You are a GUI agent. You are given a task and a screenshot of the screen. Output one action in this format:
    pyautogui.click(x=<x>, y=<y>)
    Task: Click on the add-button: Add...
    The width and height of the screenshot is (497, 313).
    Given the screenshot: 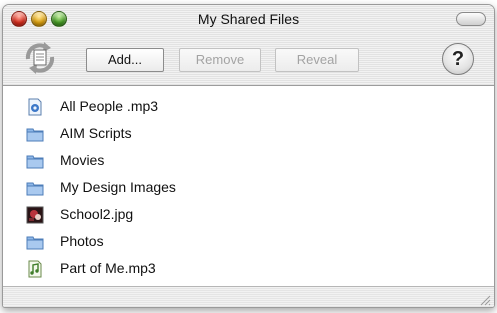 What is the action you would take?
    pyautogui.click(x=125, y=60)
    